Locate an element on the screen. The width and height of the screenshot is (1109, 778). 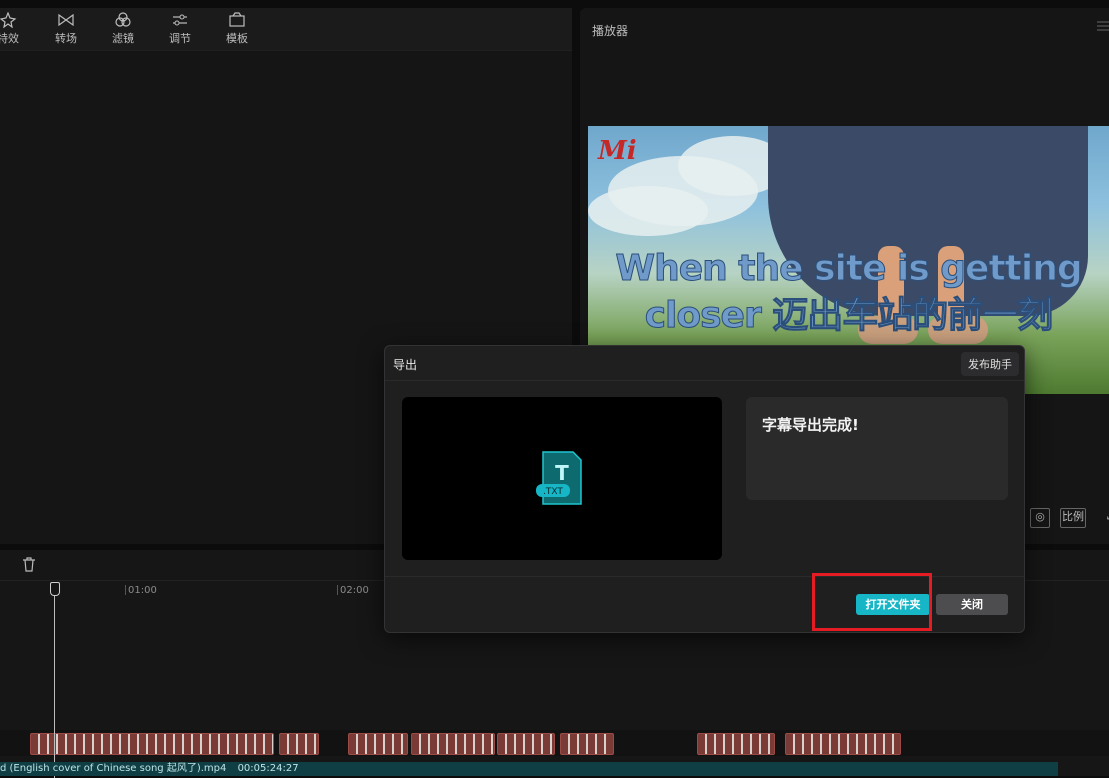
toolbar-item-label: 调节 is located at coordinates (180, 38).